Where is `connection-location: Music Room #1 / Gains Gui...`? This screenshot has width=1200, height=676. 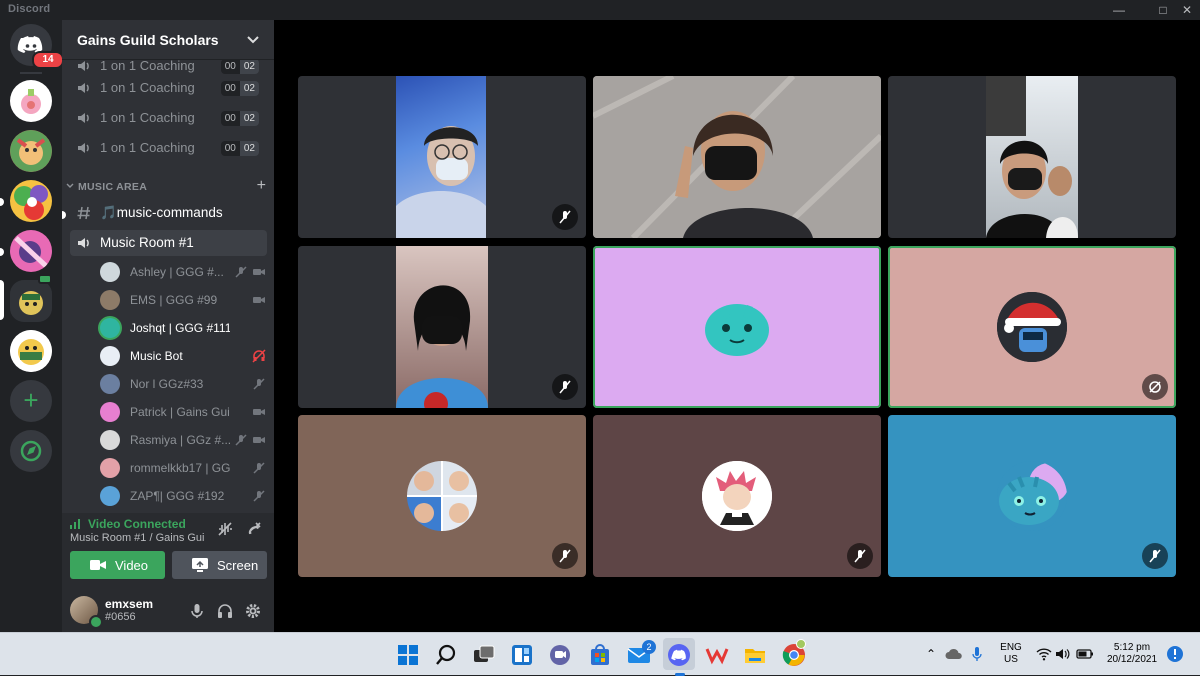 connection-location: Music Room #1 / Gains Gui... is located at coordinates (137, 538).